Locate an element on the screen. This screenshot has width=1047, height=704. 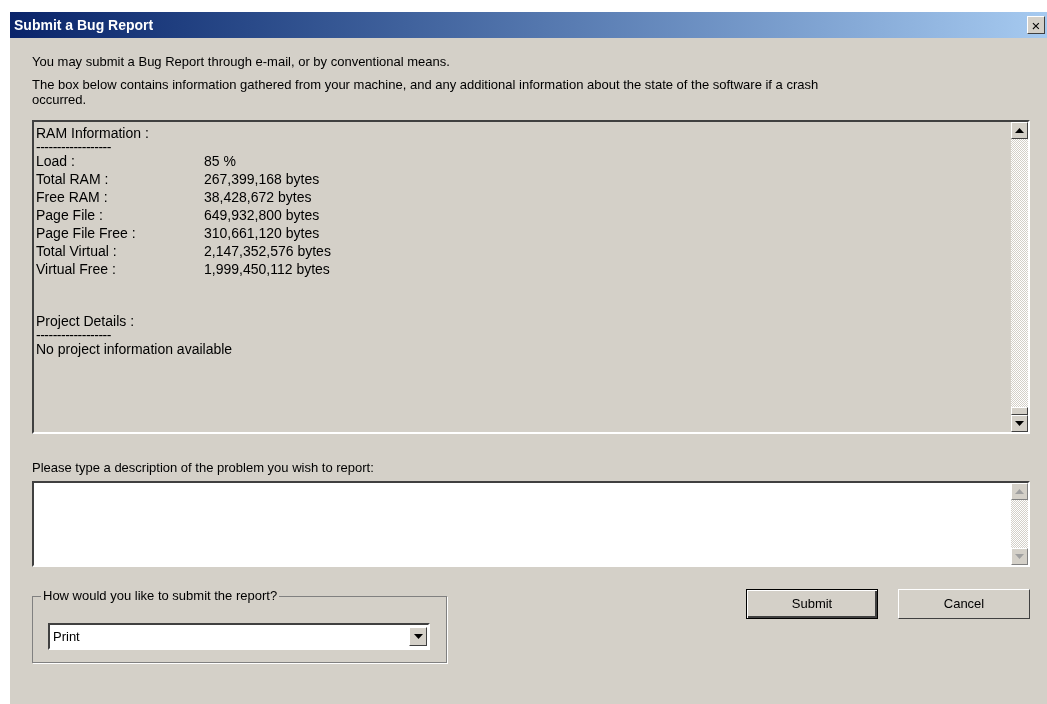
info-value: 38,428,672 bytes is located at coordinates (258, 197).